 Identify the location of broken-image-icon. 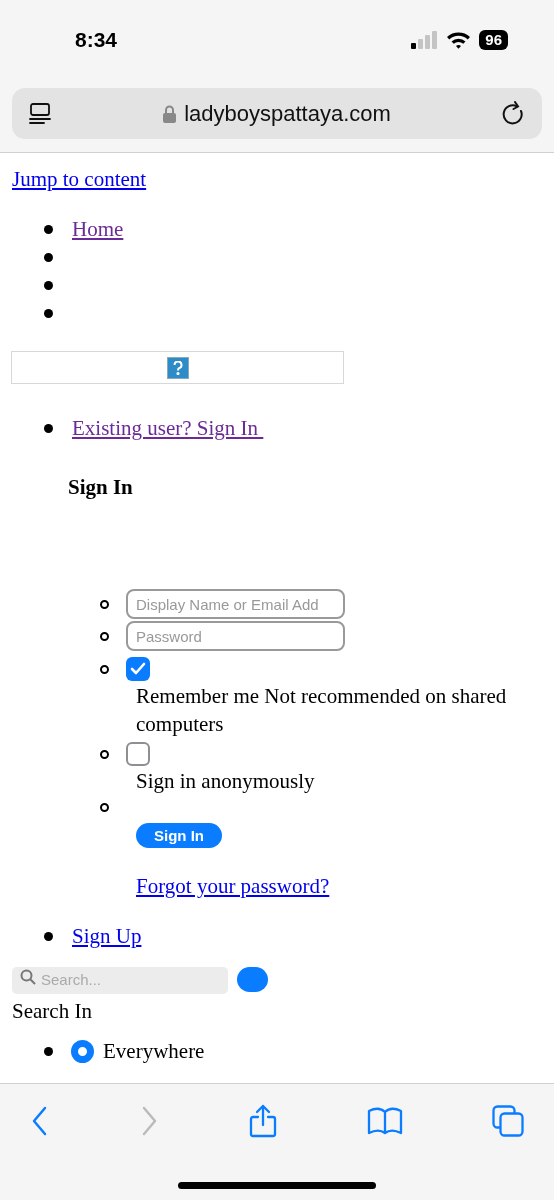
(177, 367).